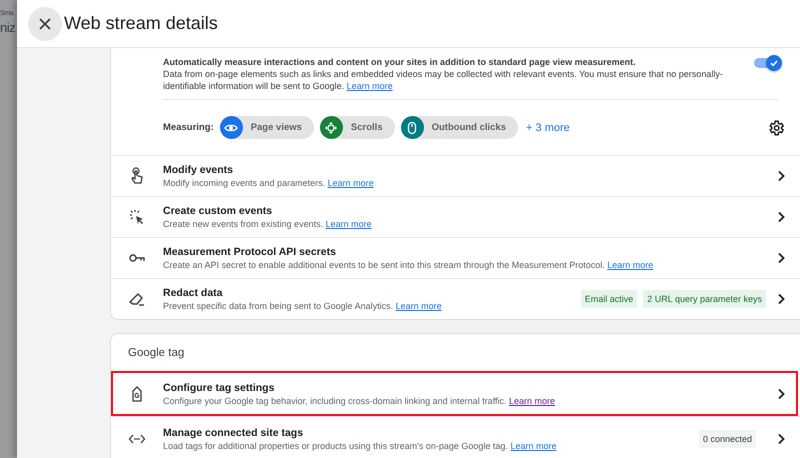  I want to click on settings-row: Manage connected site tags Load tags for additional properties or products using this stream's on-page Google tag. Learn more 0 connected, so click(455, 437).